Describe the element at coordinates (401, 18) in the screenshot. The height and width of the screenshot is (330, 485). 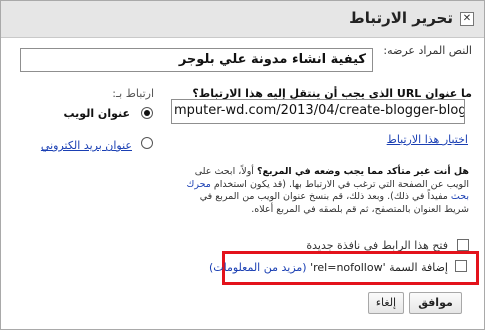
I see `dialog-title: تحرير الارتباط` at that location.